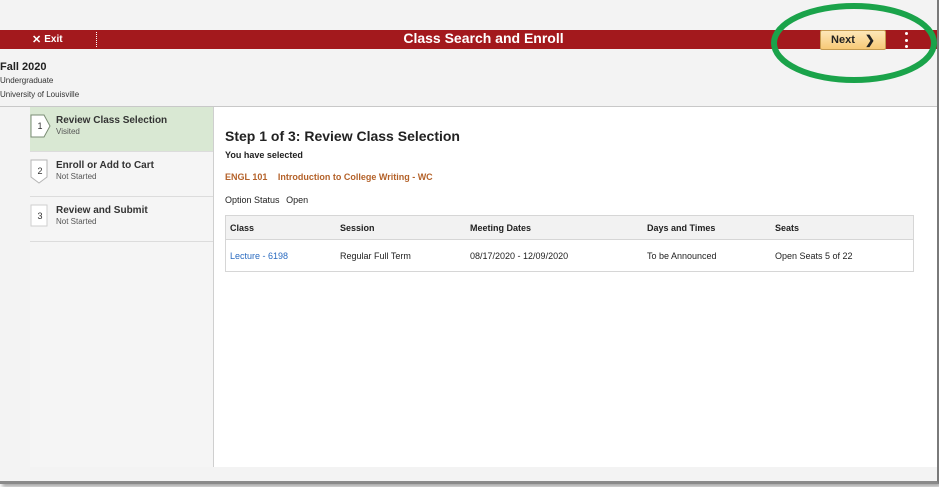 This screenshot has height=487, width=939. I want to click on step-status: Visited, so click(68, 131).